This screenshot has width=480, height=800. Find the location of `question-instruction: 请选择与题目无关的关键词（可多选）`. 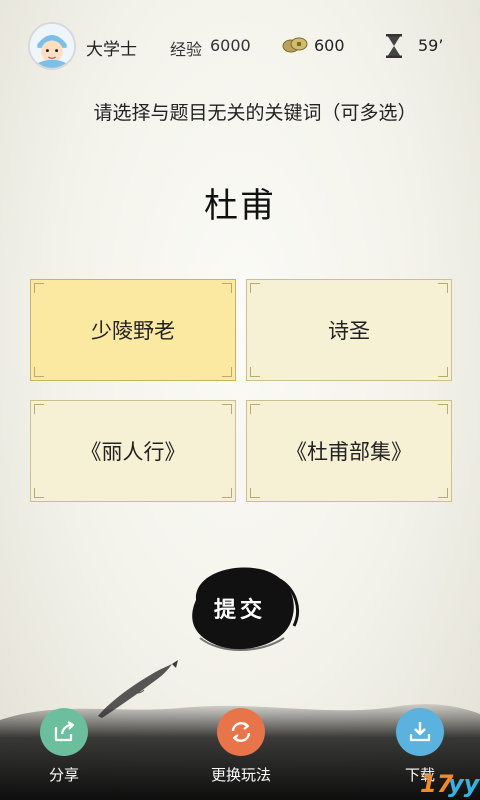

question-instruction: 请选择与题目无关的关键词（可多选） is located at coordinates (255, 113).